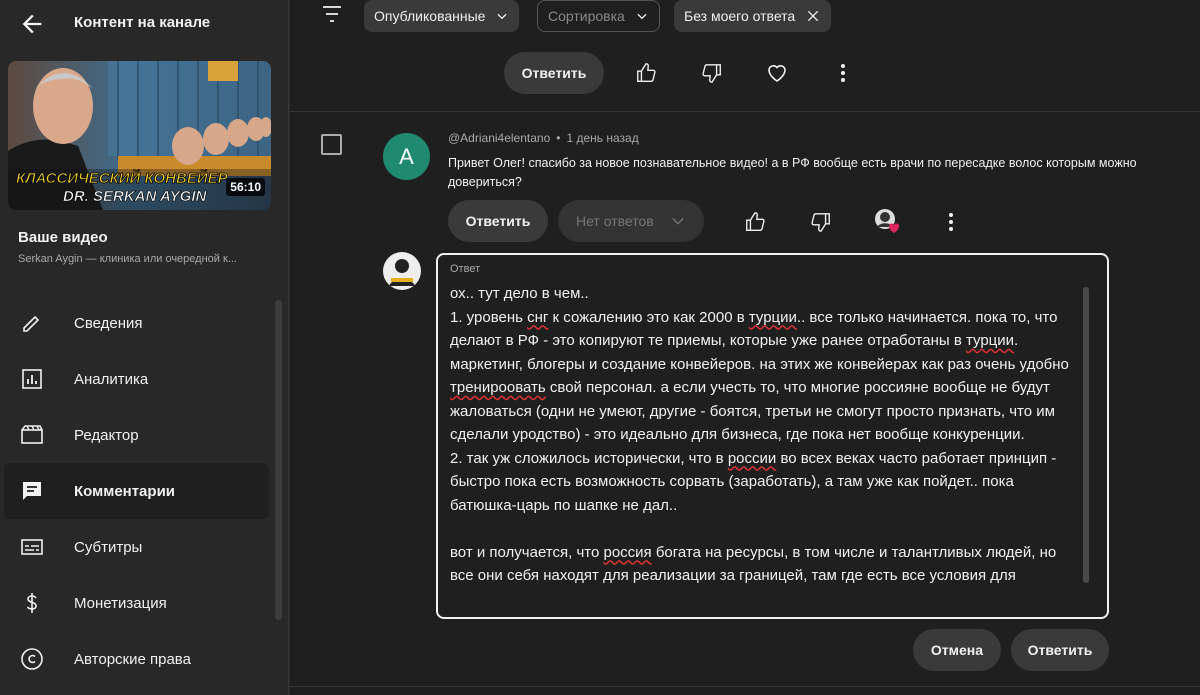 The image size is (1200, 695). Describe the element at coordinates (331, 144) in the screenshot. I see `select-comment-checkbox` at that location.